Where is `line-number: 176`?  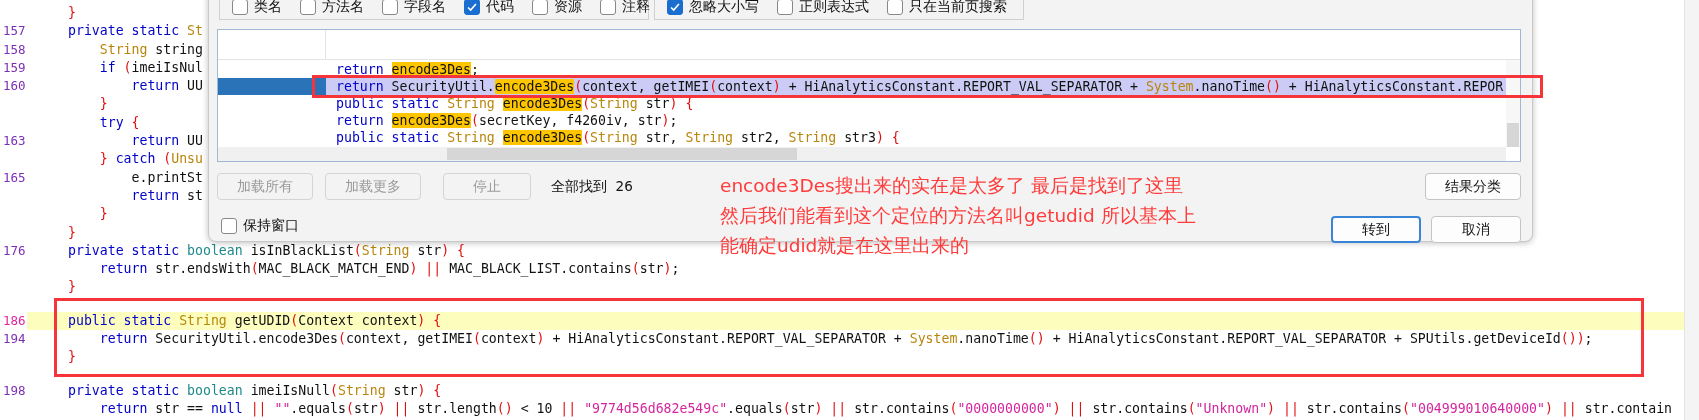
line-number: 176 is located at coordinates (14, 250).